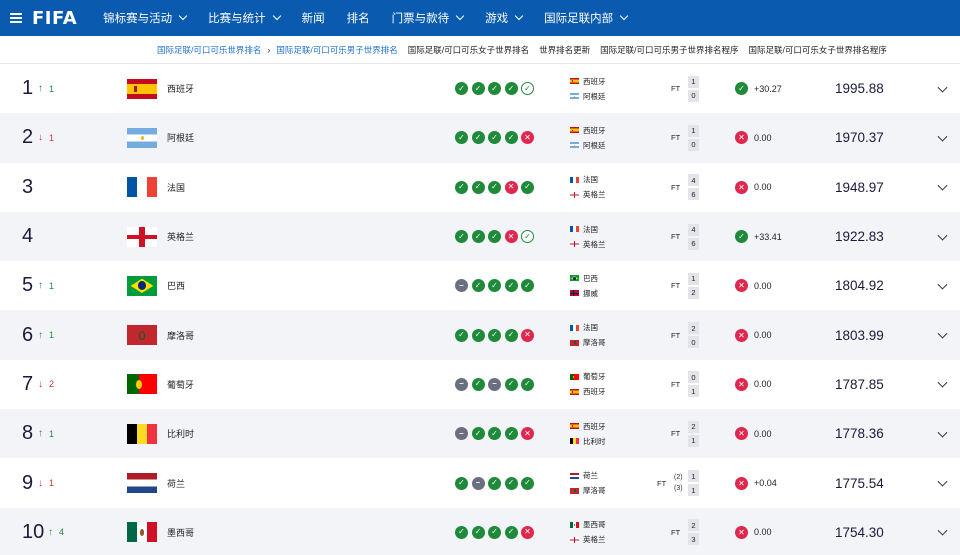 The height and width of the screenshot is (555, 960). Describe the element at coordinates (358, 18) in the screenshot. I see `nav-item-3: 排名` at that location.